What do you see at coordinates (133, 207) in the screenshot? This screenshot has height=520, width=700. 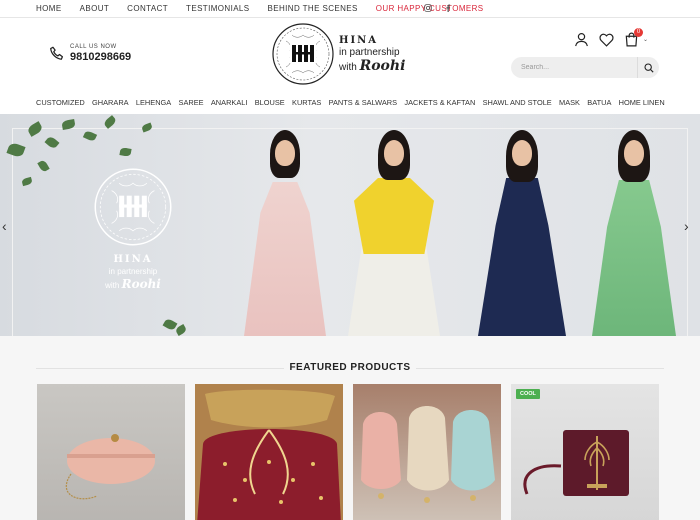 I see `hero-logo-emblem` at bounding box center [133, 207].